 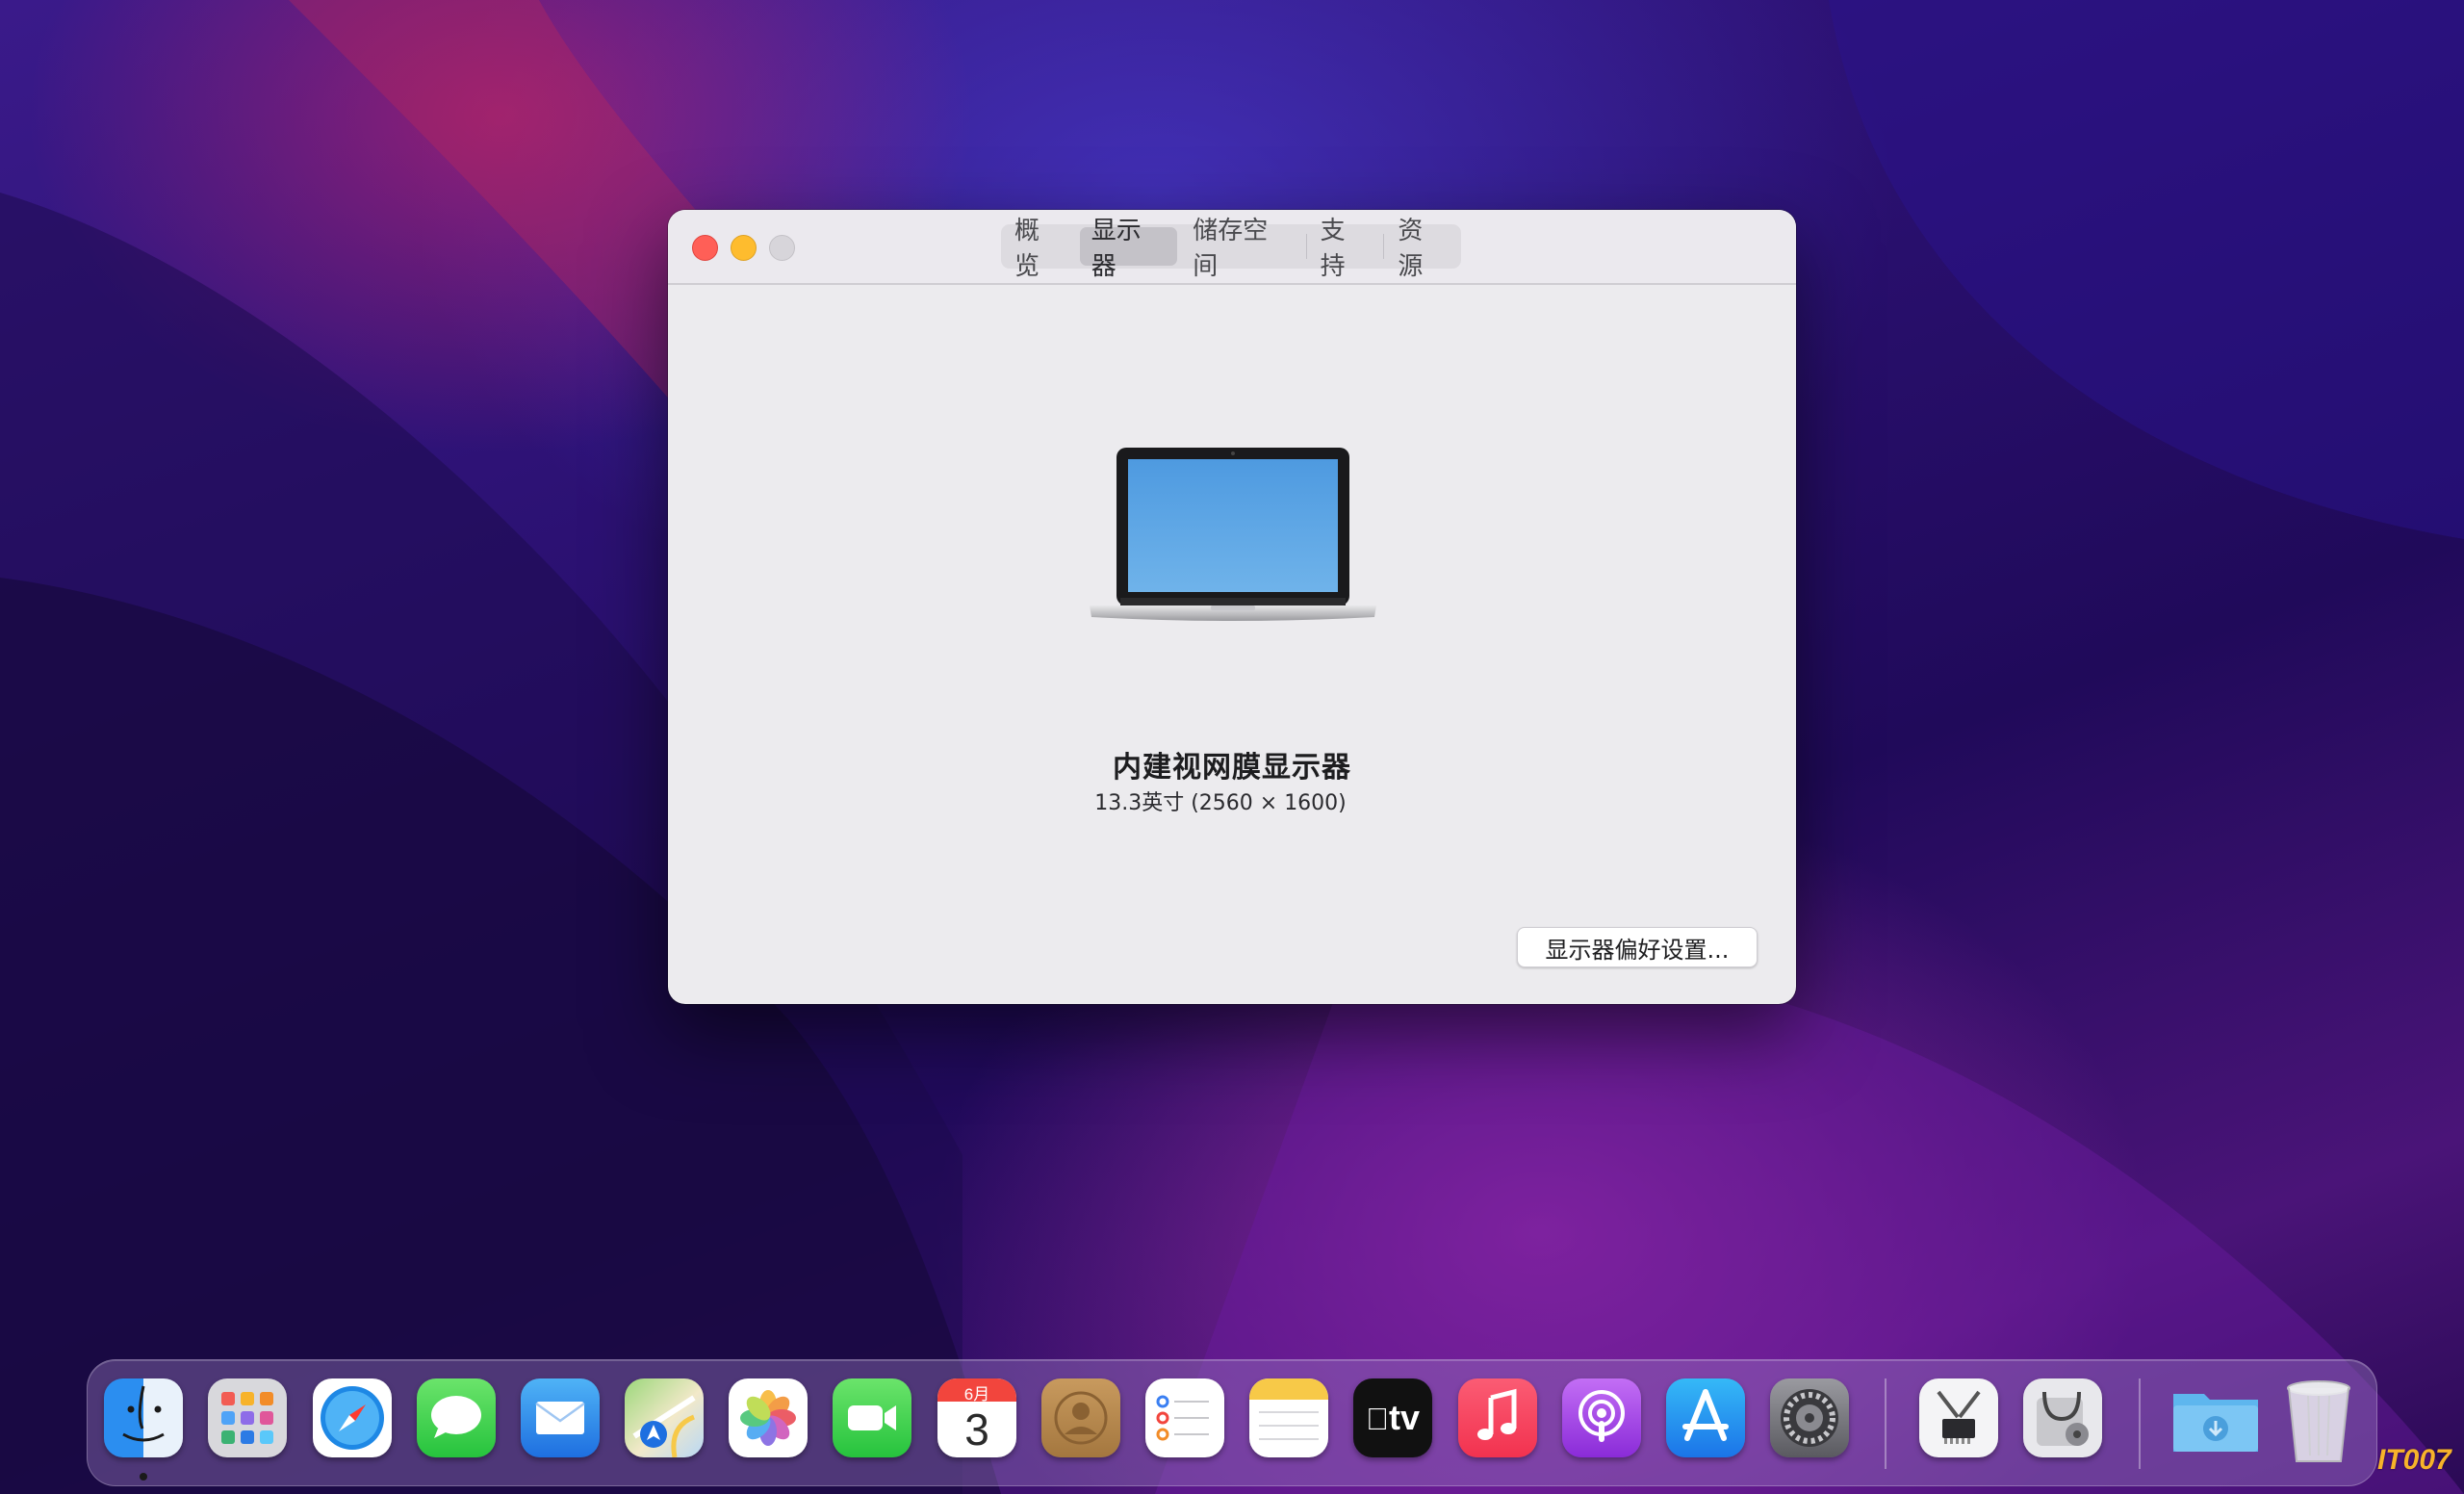 I want to click on tab-label: 概览, so click(x=1027, y=249).